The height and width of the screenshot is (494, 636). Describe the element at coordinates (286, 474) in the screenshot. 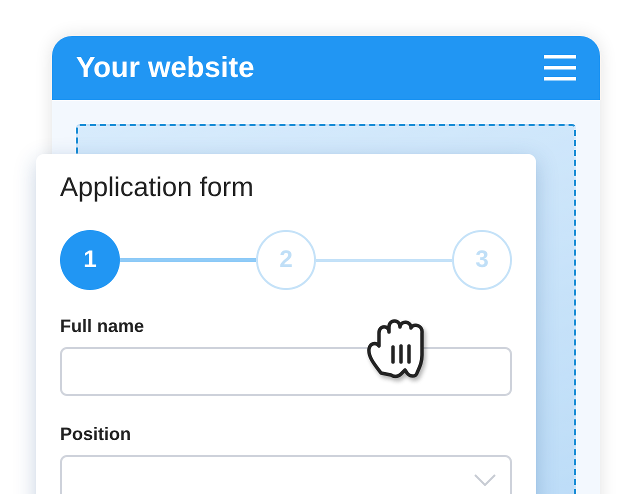

I see `select-field` at that location.